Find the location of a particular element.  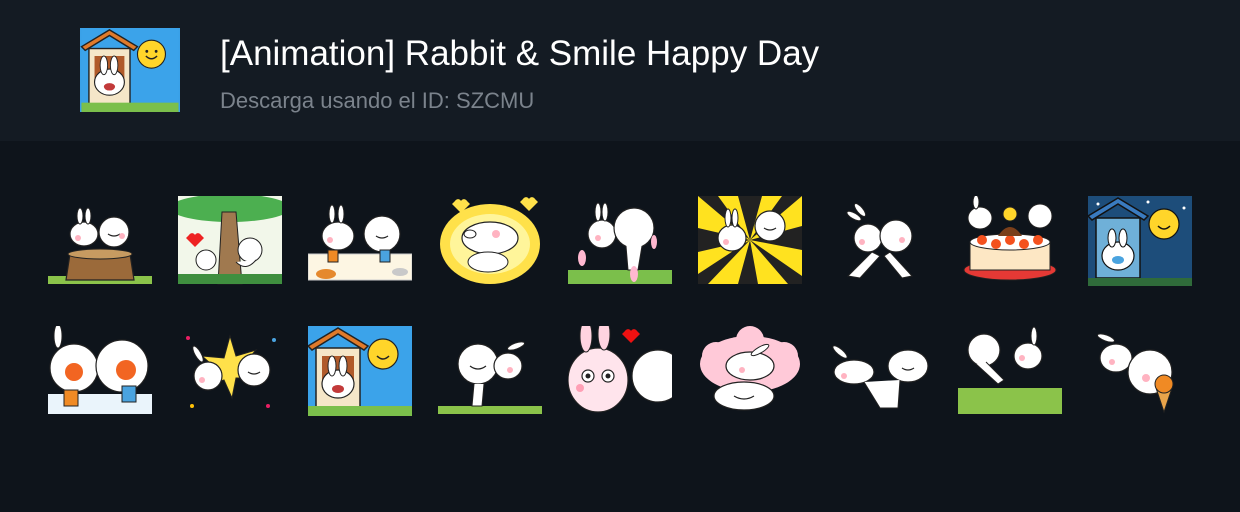

rabbit-smile-stump-icon is located at coordinates (100, 245).